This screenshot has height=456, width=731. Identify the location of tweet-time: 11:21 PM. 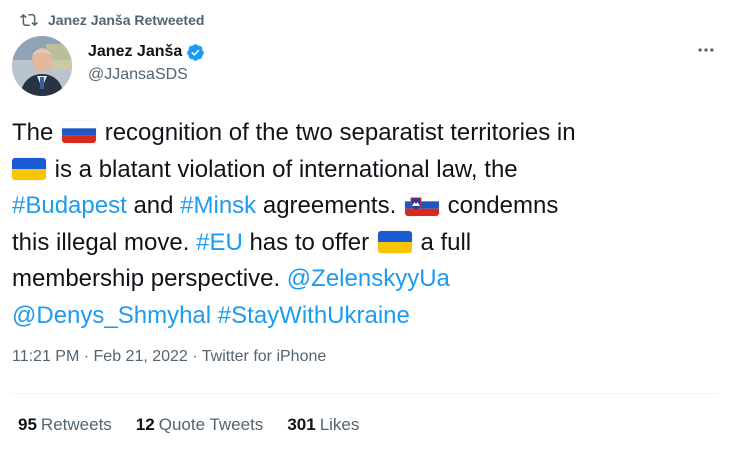
(45, 356).